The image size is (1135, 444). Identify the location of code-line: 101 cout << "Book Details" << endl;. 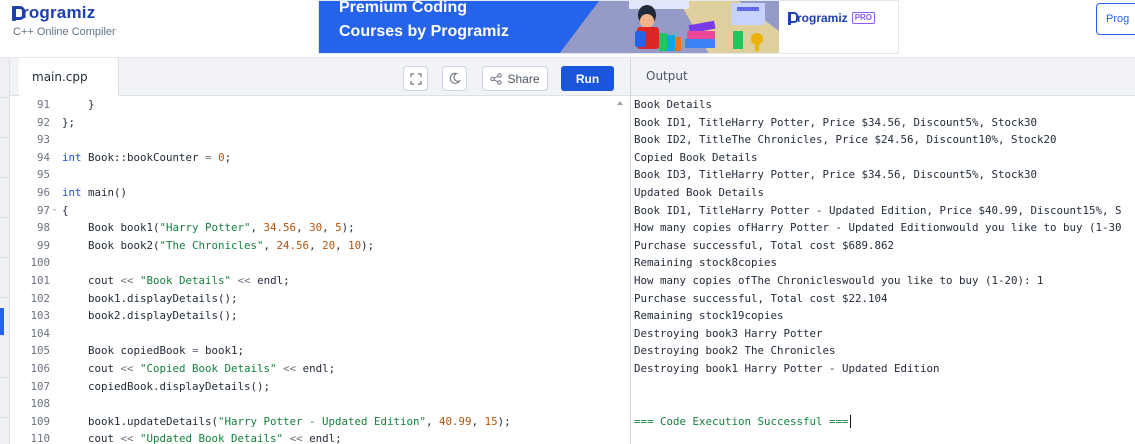
(320, 281).